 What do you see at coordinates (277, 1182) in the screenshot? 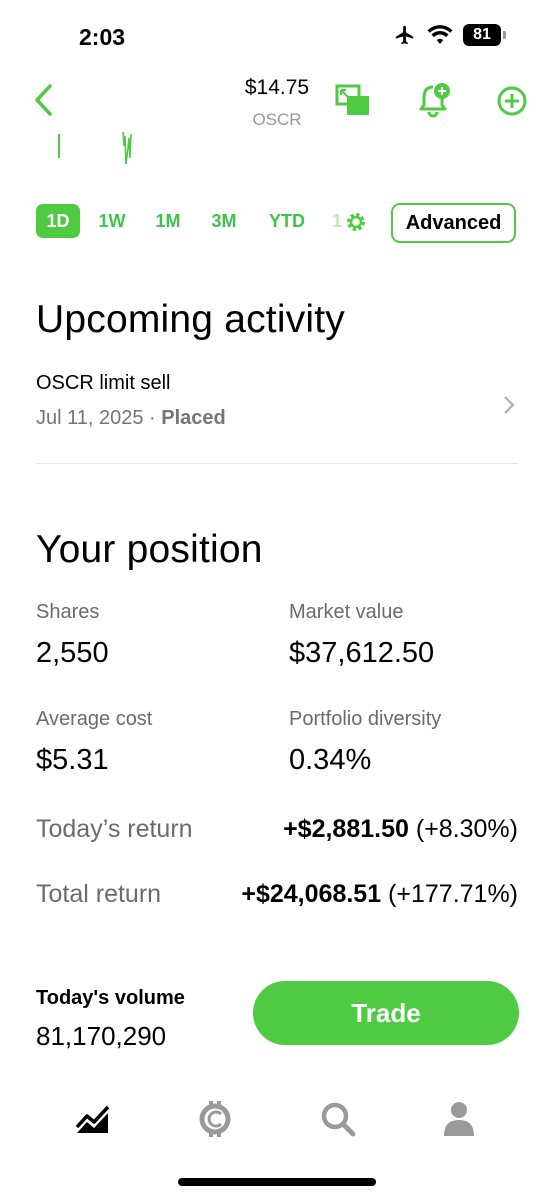
I see `home-indicator` at bounding box center [277, 1182].